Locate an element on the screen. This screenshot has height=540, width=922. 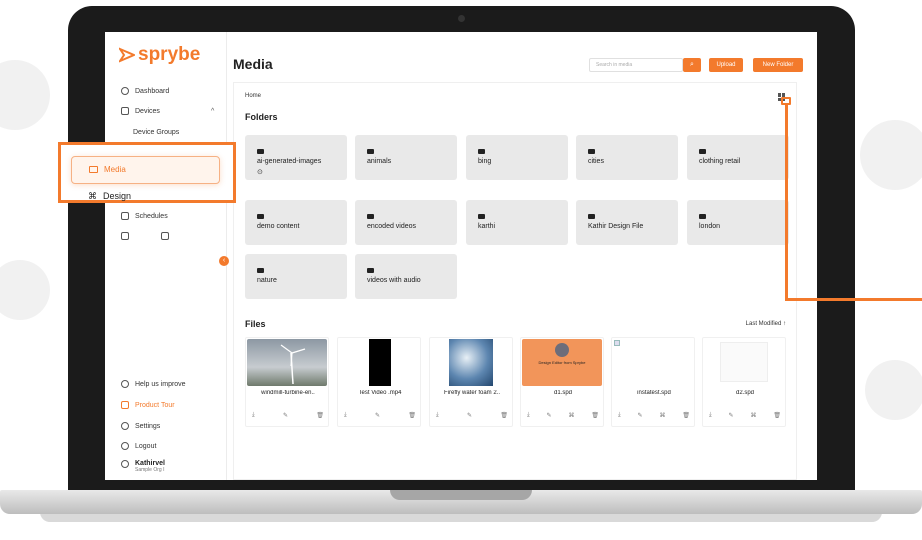
user-org: Sample Org I is located at coordinates (150, 470).